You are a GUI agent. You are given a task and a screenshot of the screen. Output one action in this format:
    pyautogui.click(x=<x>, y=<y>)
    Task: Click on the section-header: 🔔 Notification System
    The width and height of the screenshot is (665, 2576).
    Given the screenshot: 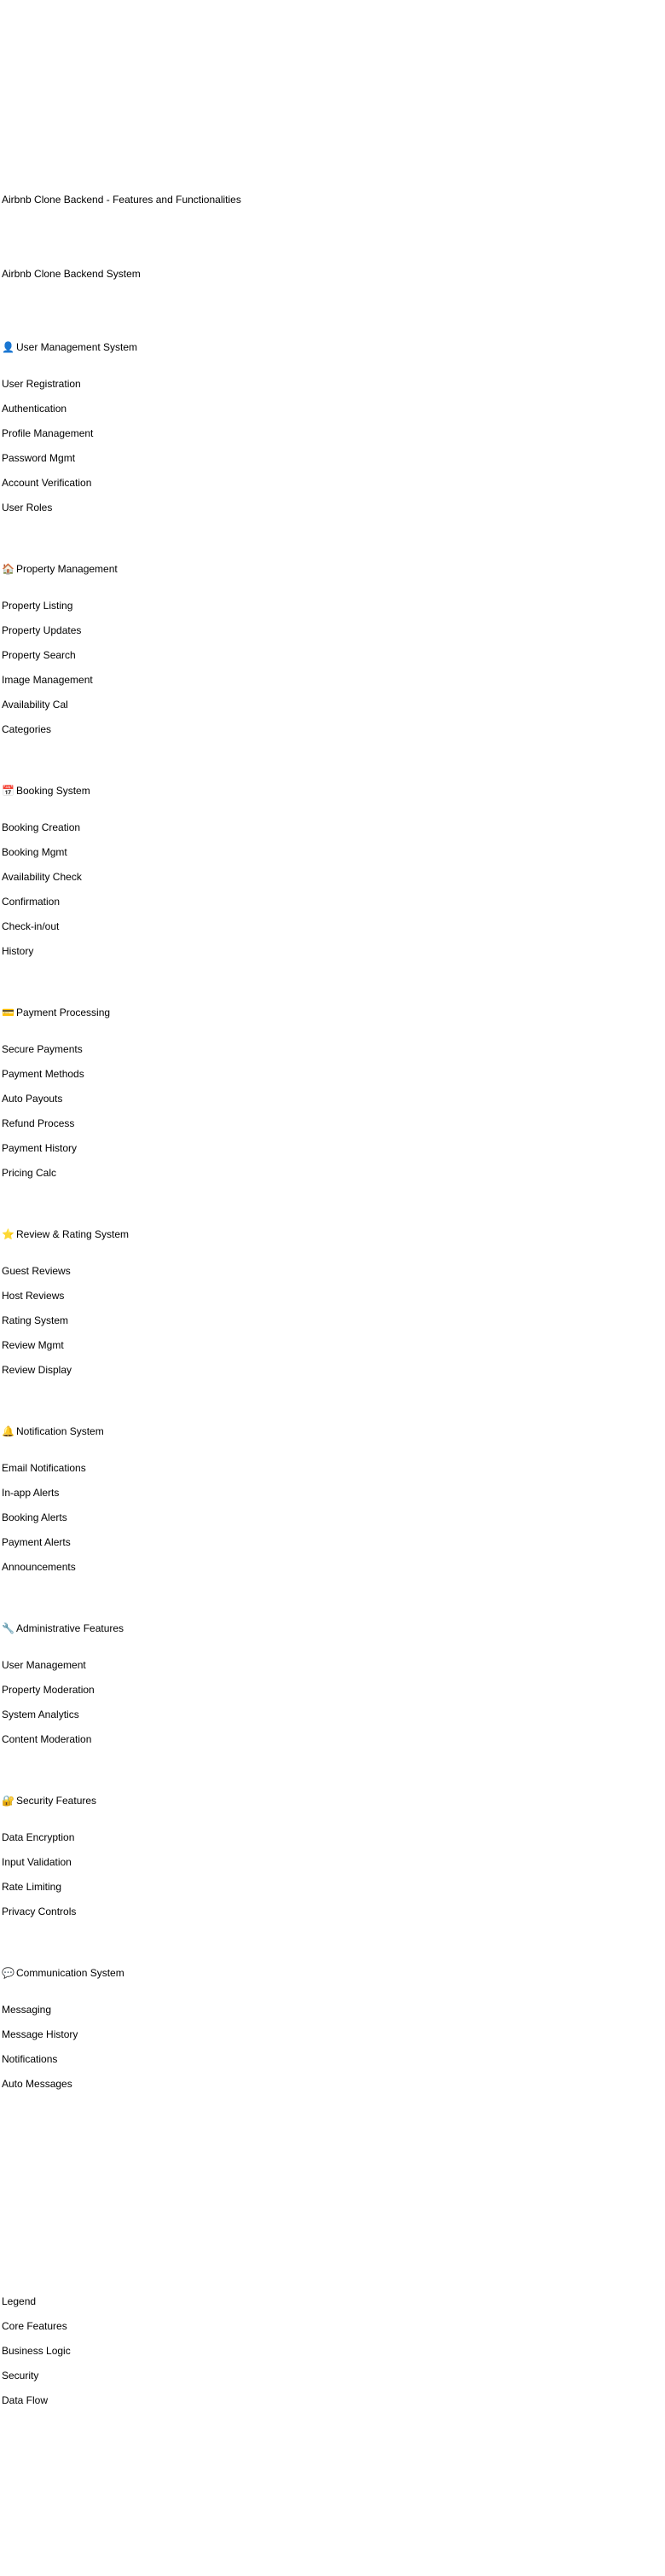 What is the action you would take?
    pyautogui.click(x=53, y=1431)
    